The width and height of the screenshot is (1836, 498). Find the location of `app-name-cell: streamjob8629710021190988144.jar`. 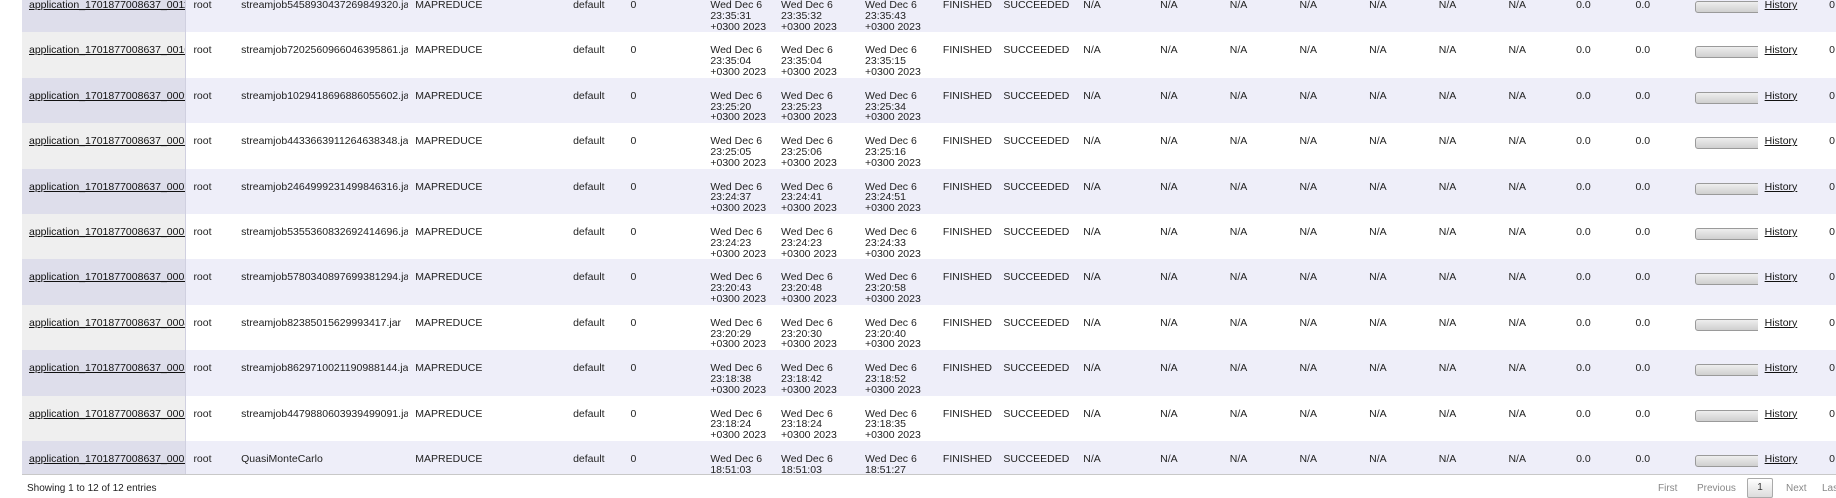

app-name-cell: streamjob8629710021190988144.jar is located at coordinates (321, 373).